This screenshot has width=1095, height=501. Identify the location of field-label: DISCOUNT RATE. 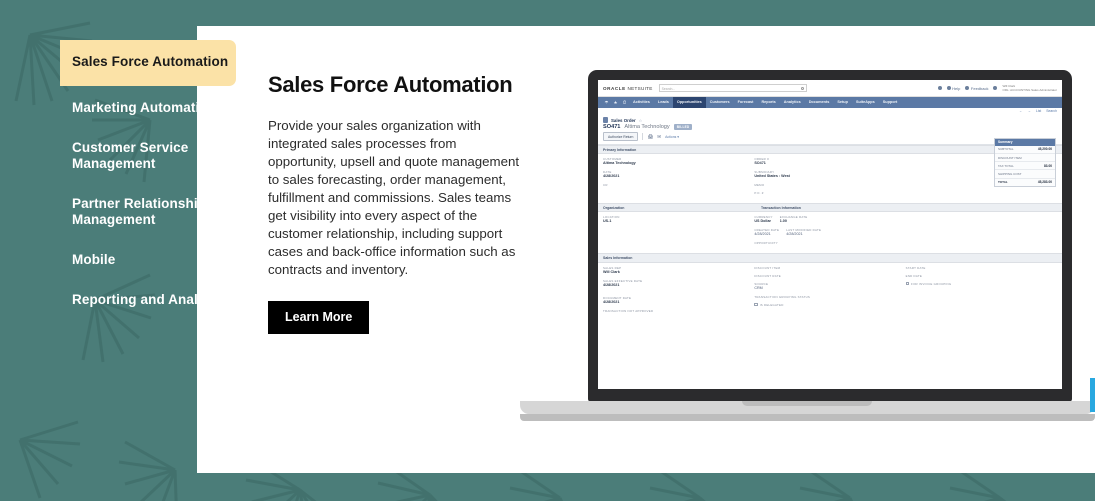
(767, 275).